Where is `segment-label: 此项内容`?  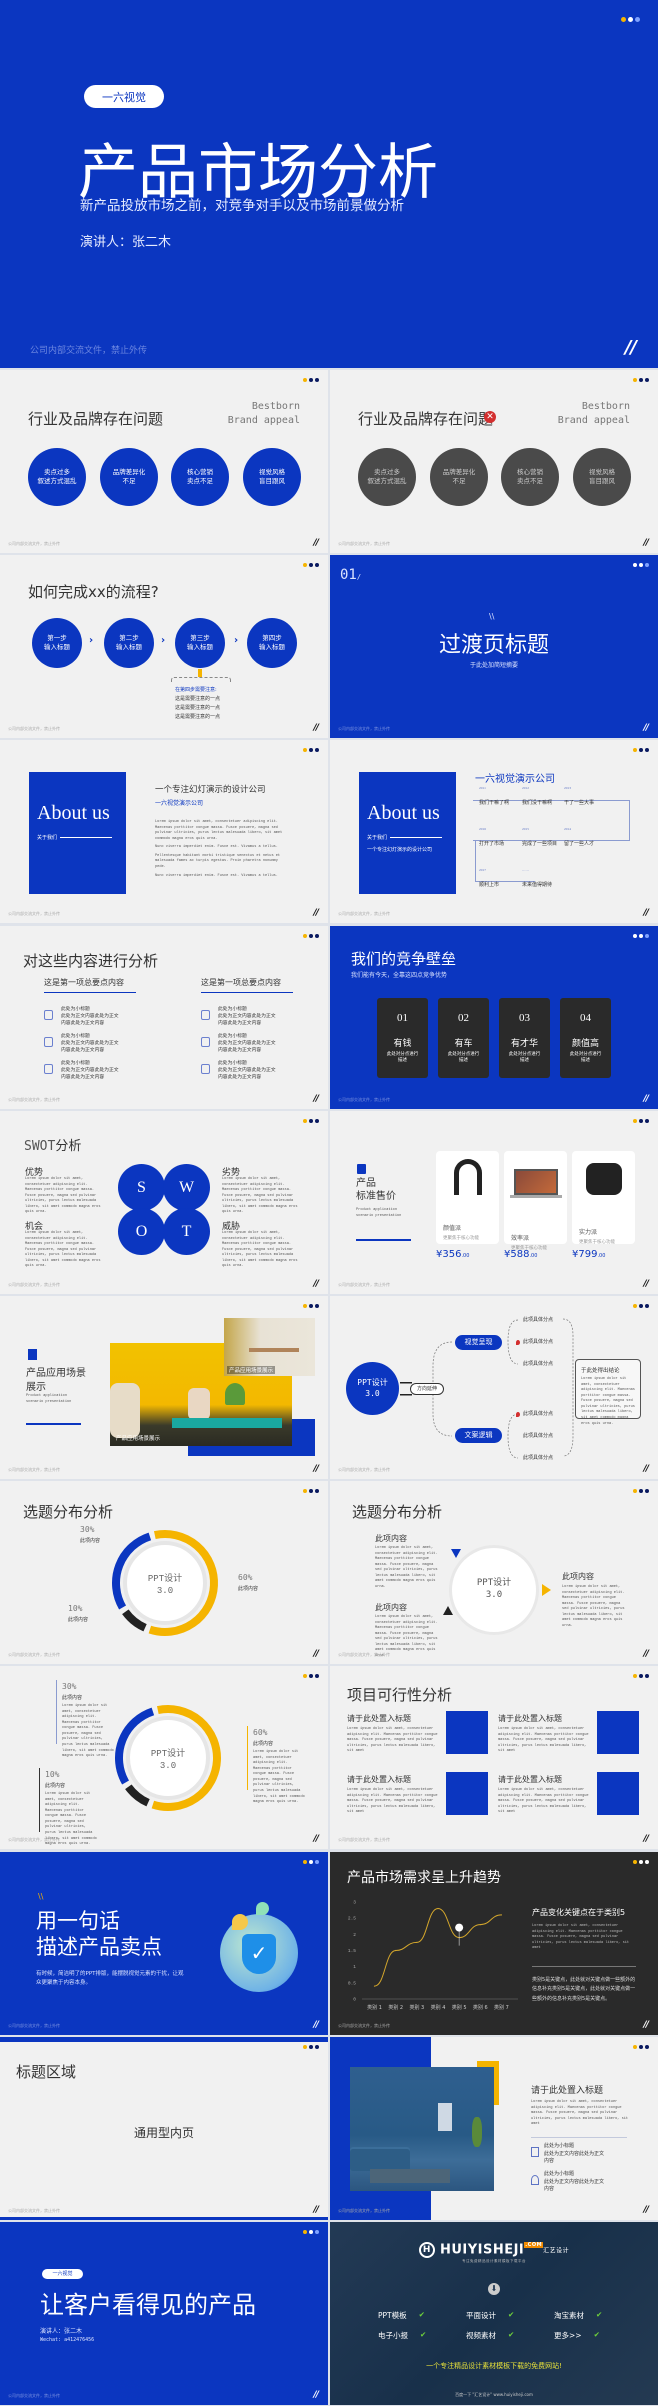
segment-label: 此项内容 is located at coordinates (72, 1698).